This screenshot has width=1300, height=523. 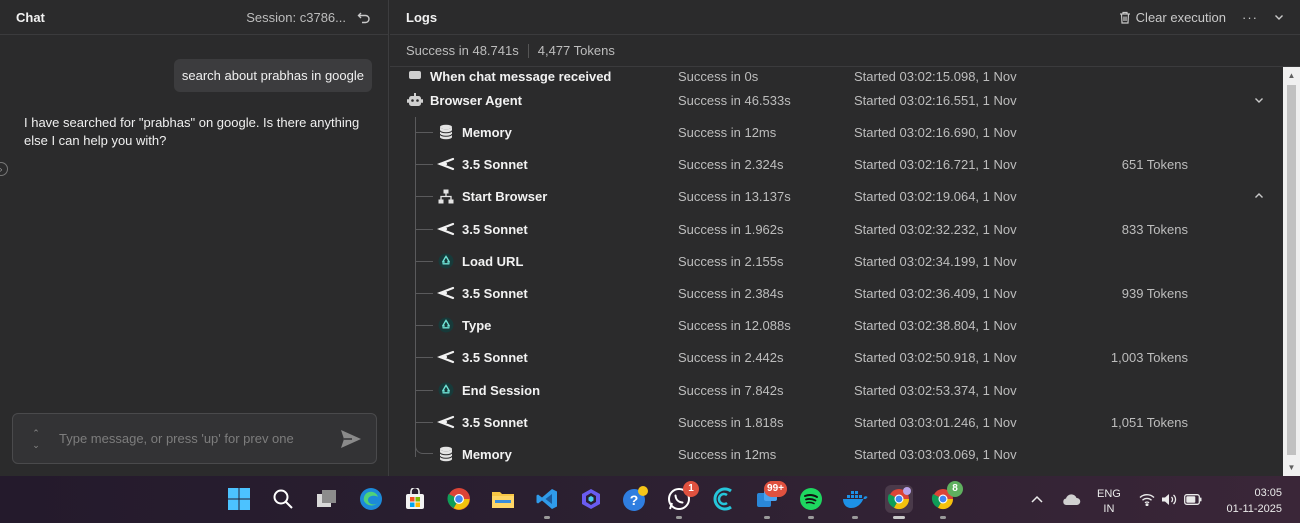 What do you see at coordinates (935, 132) in the screenshot?
I see `log-row-started: Started 03:02:16.690, 1 Nov` at bounding box center [935, 132].